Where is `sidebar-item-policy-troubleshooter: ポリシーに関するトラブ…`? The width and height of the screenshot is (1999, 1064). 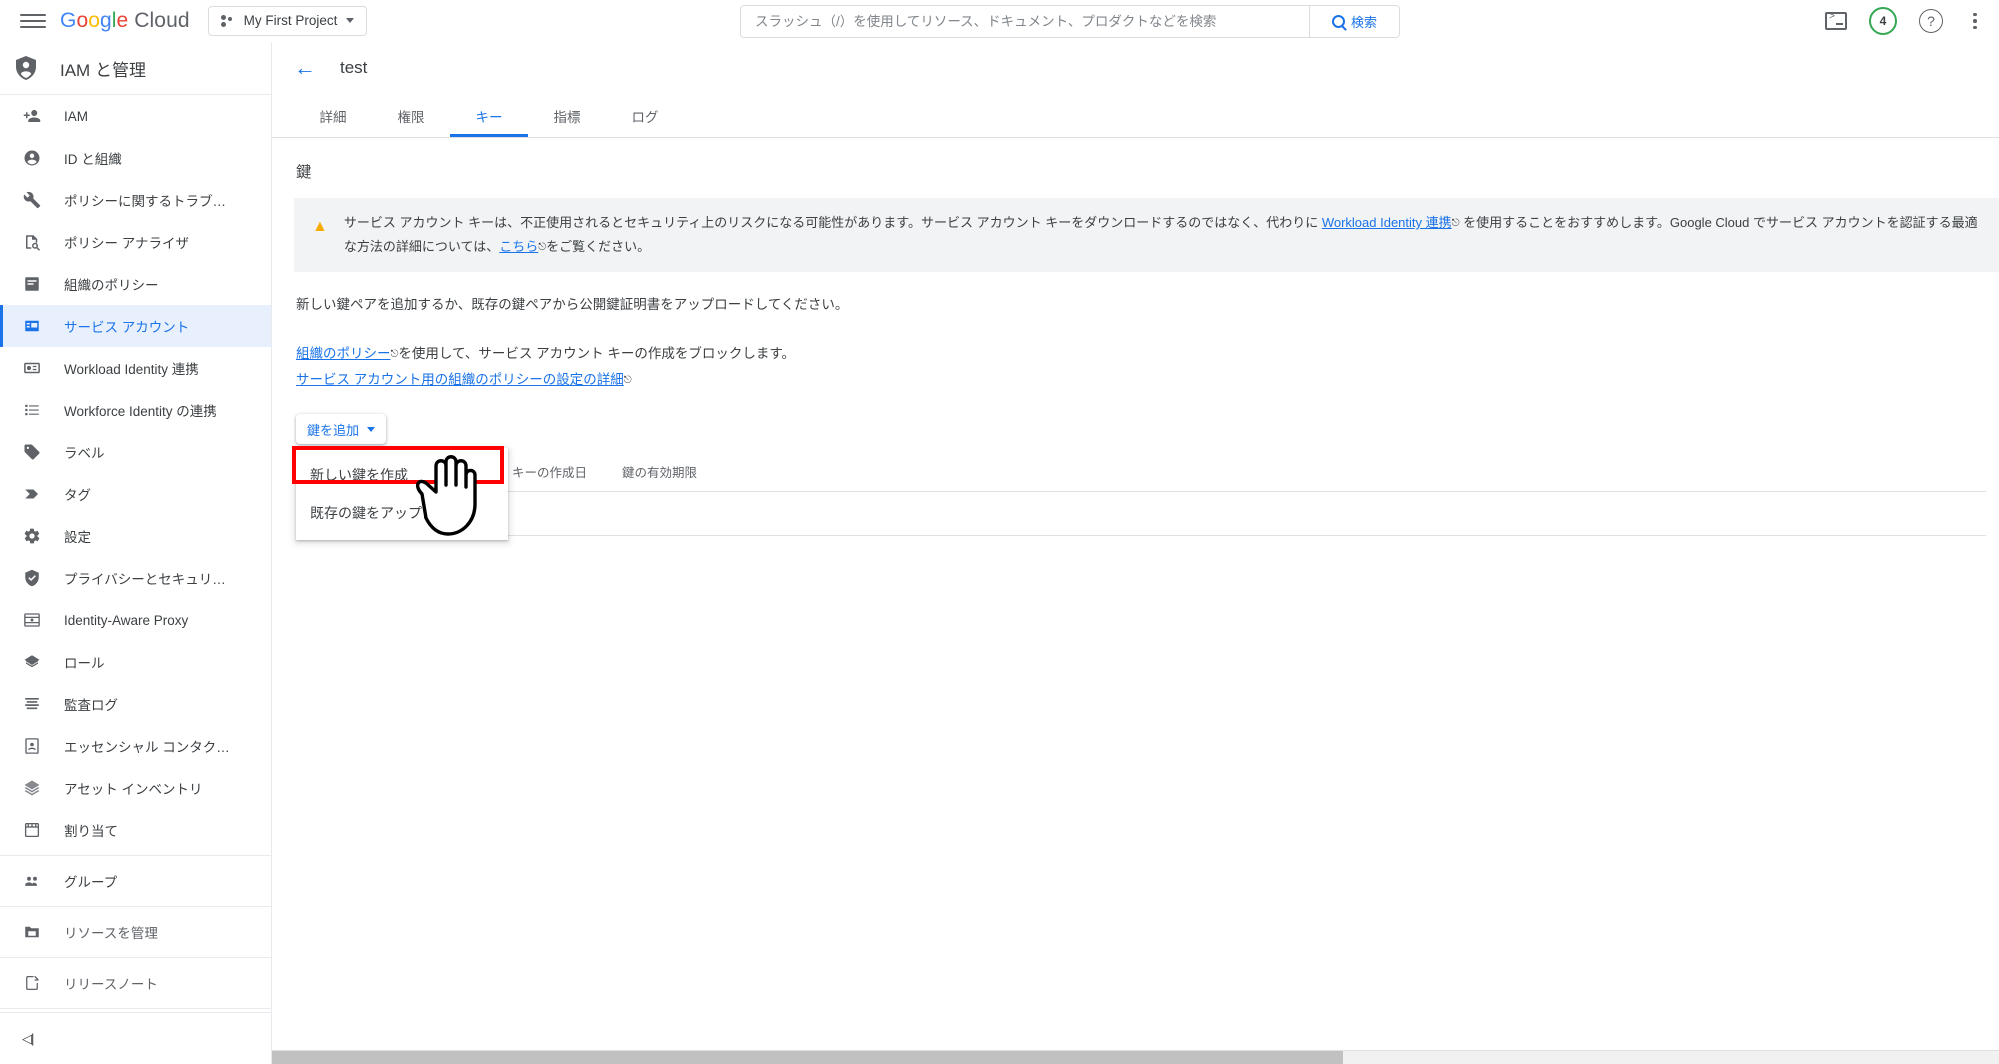 sidebar-item-policy-troubleshooter: ポリシーに関するトラブ… is located at coordinates (135, 200).